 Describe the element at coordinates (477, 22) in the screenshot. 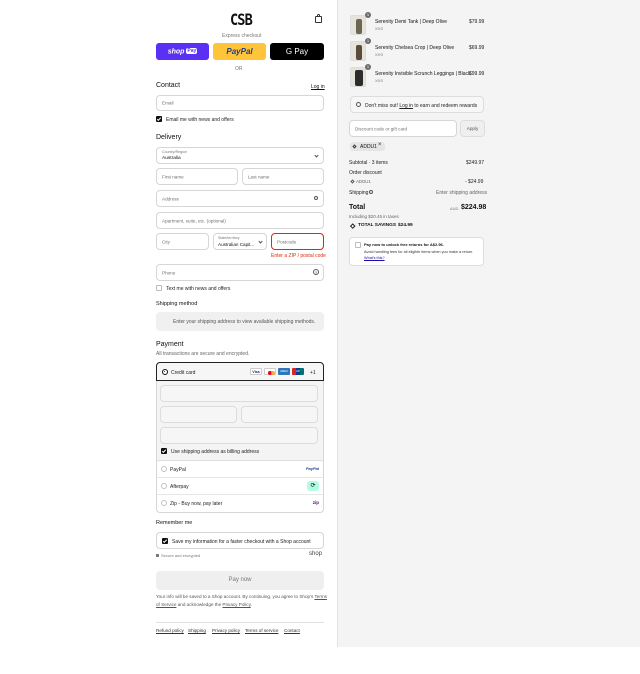

I see `cart-item-price: $79.99` at that location.